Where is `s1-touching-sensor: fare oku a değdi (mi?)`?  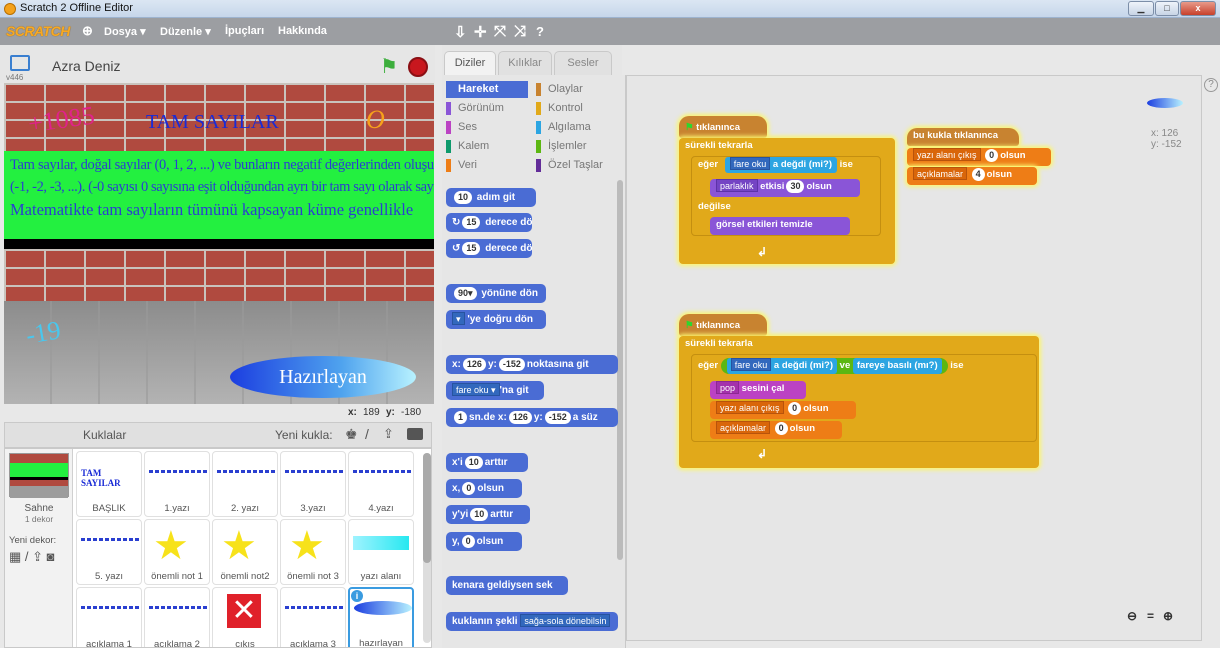 s1-touching-sensor: fare oku a değdi (mi?) is located at coordinates (781, 165).